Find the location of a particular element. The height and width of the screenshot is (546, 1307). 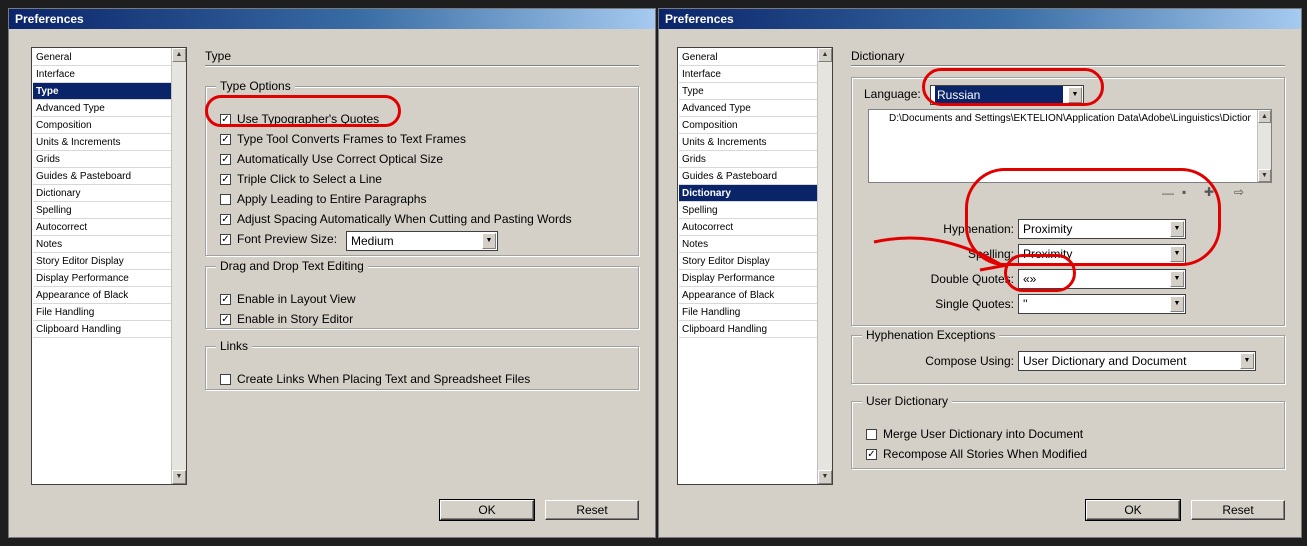

checkbox-option: Apply Leading to Entire Paragraphs is located at coordinates (323, 199).